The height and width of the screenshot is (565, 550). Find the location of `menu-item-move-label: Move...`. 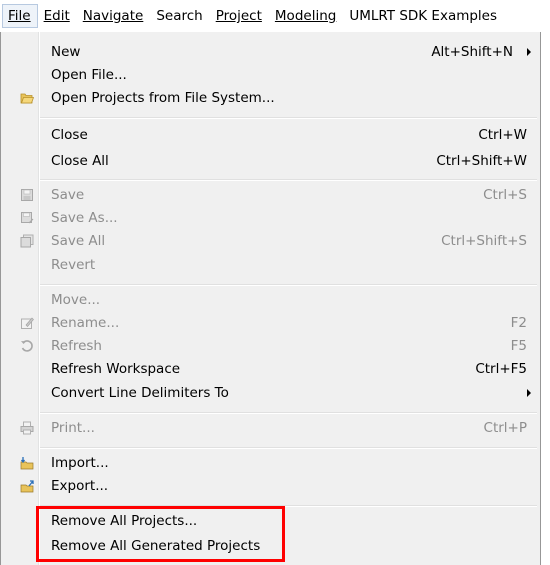

menu-item-move-label: Move... is located at coordinates (76, 300).